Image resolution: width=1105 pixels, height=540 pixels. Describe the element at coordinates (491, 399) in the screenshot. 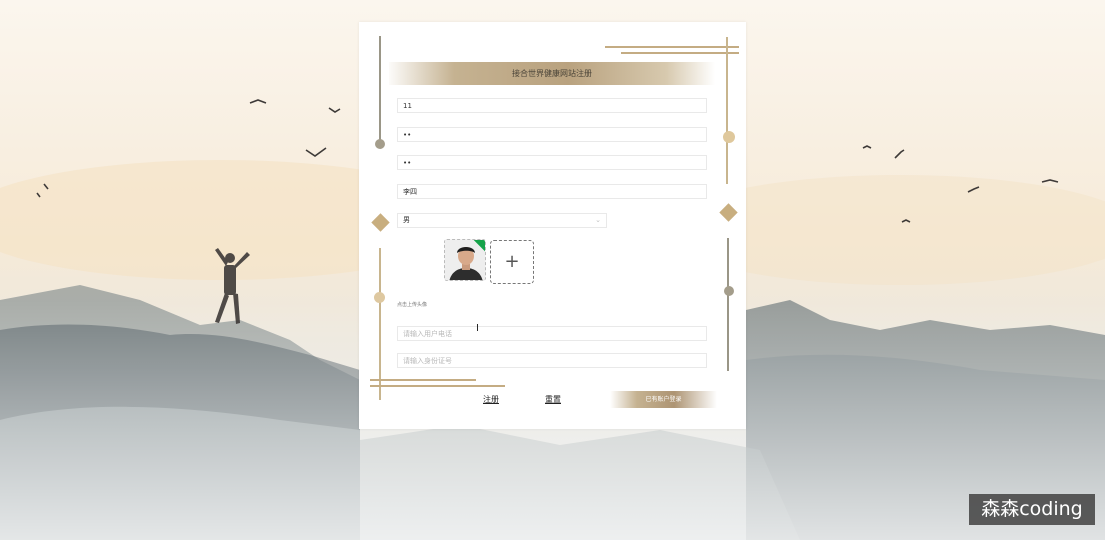

I see `register-button: 注册` at that location.